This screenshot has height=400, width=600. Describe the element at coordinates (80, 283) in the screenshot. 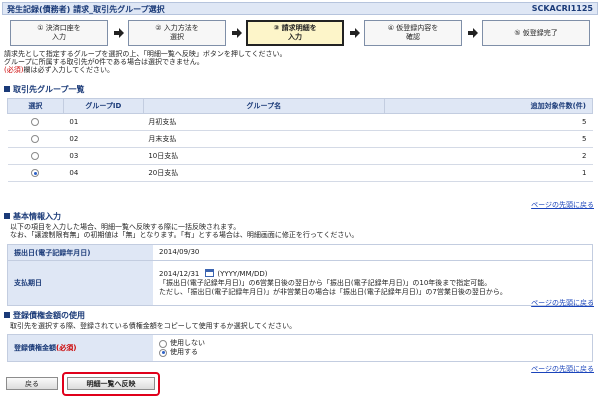

I see `payment-date-label: 支払期日` at that location.